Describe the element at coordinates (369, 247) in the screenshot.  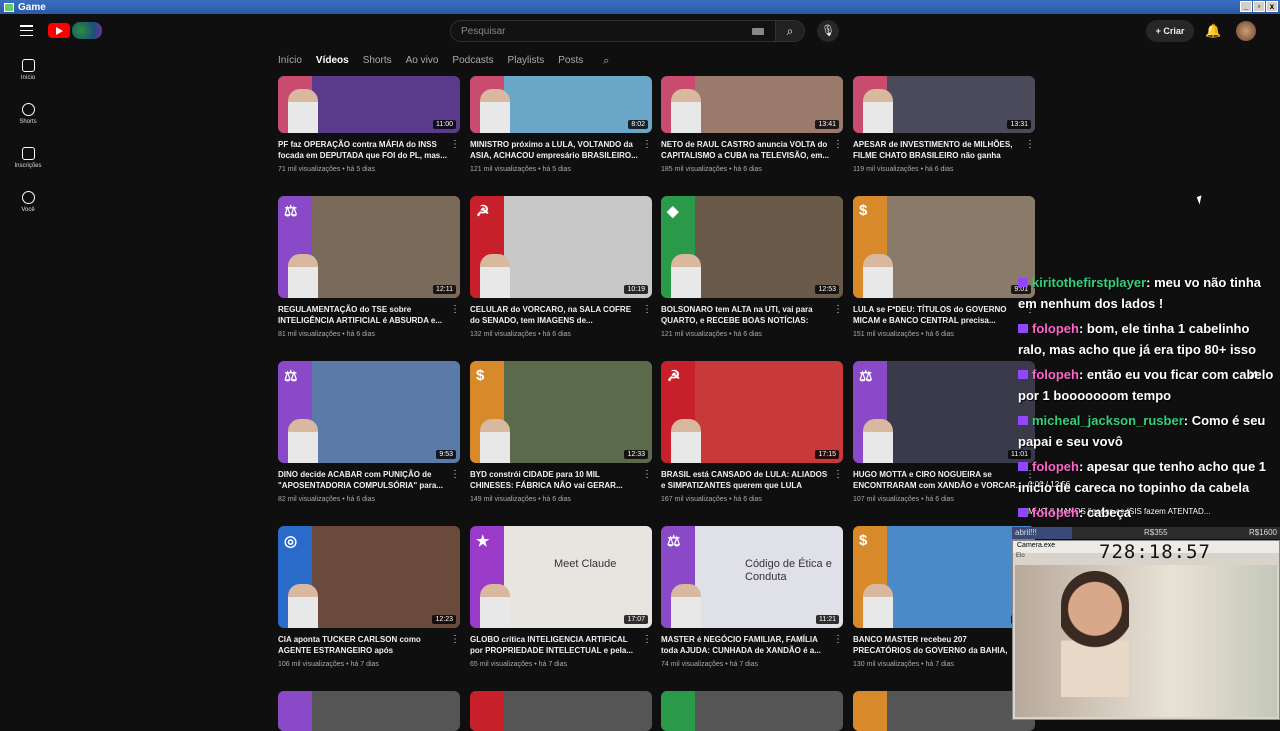
I see `video-thumbnail: ⚖ 12:11` at that location.